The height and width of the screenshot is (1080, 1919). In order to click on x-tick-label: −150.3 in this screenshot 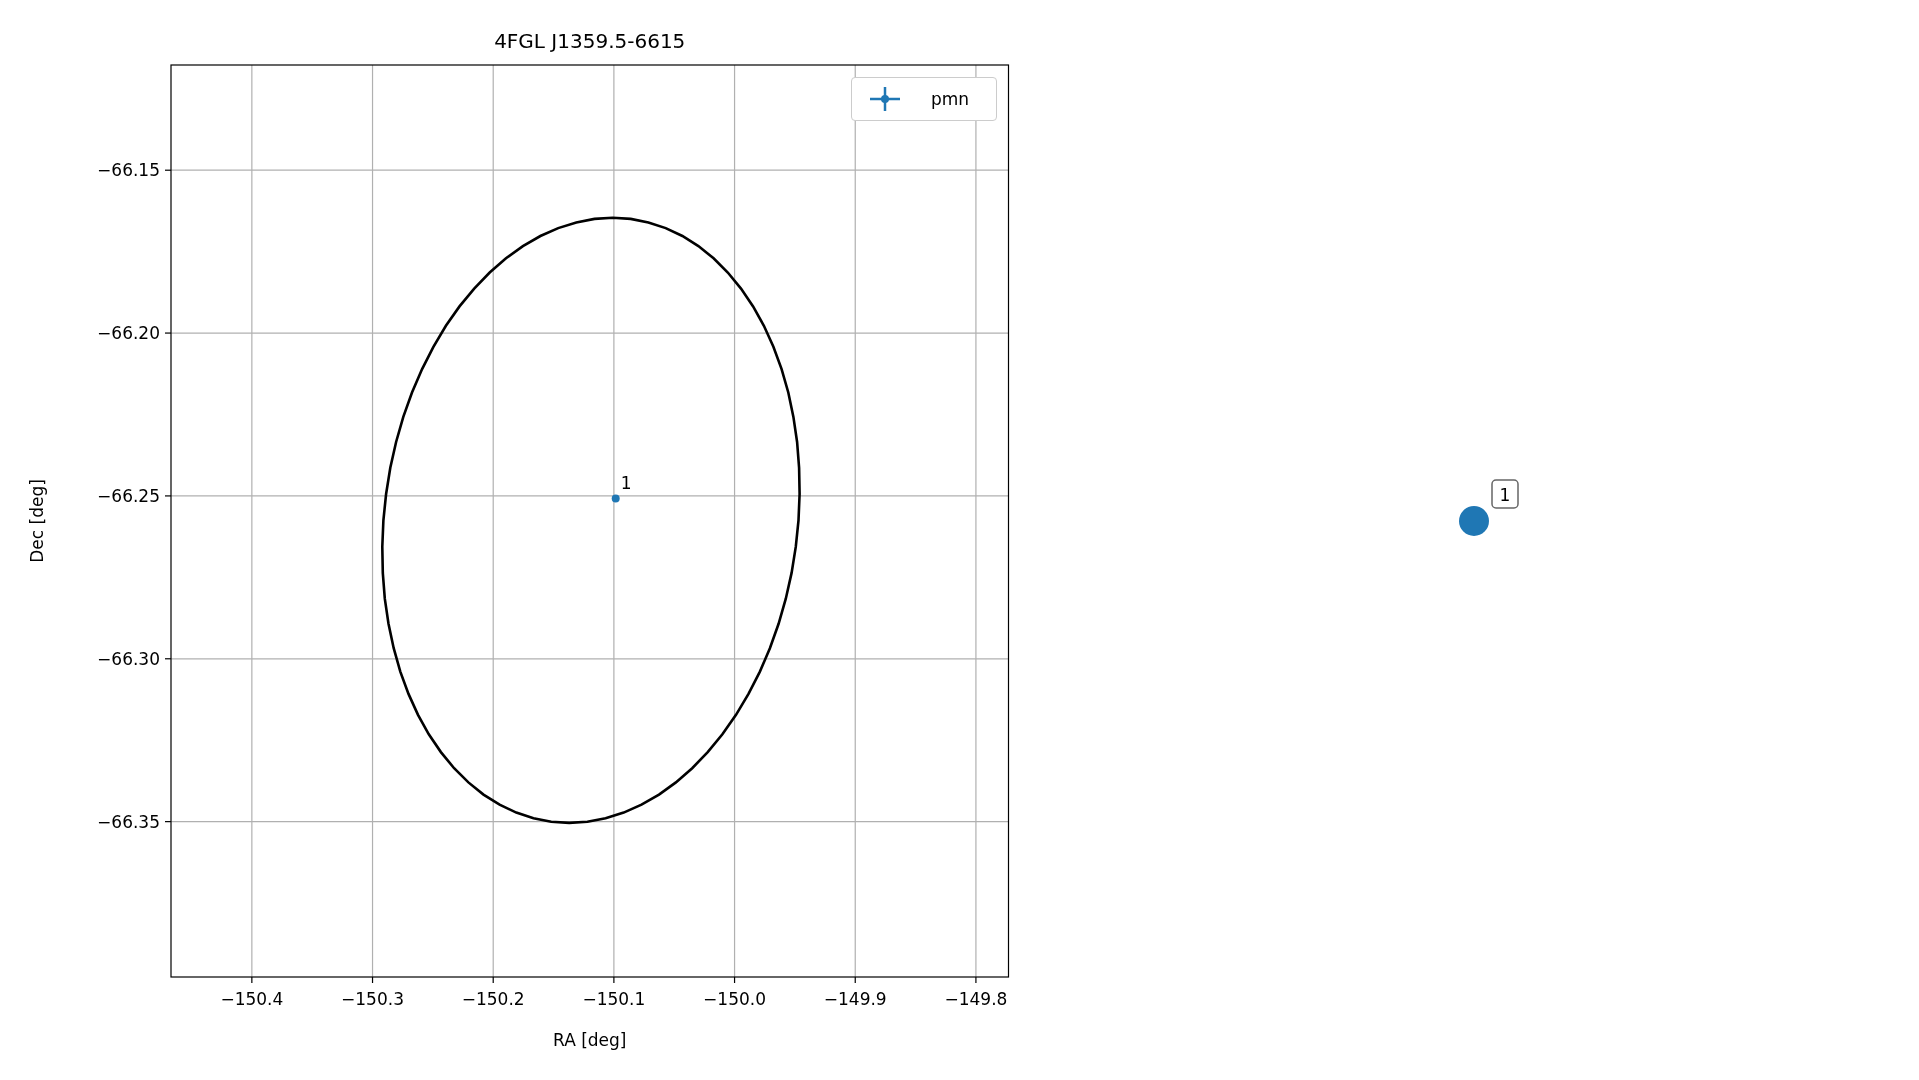, I will do `click(372, 999)`.